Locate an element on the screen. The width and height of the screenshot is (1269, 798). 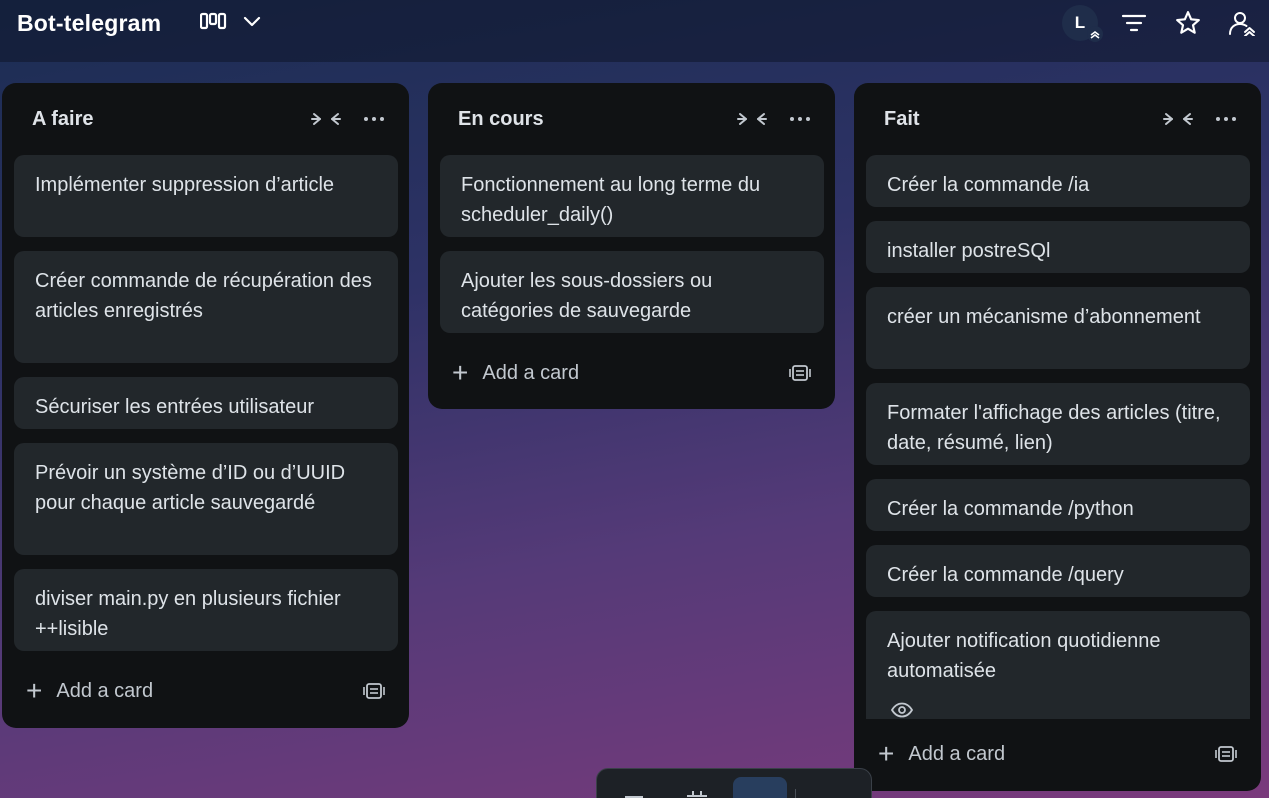
card-title: Implémenter suppression d’article is located at coordinates (185, 185).